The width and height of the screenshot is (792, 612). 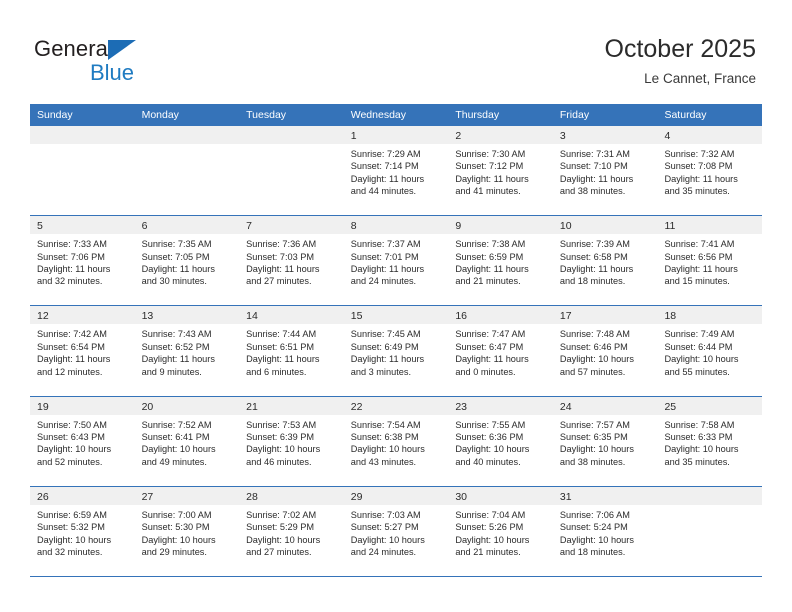 What do you see at coordinates (280, 256) in the screenshot?
I see `sunset-time: Sunset: 7:03 PM` at bounding box center [280, 256].